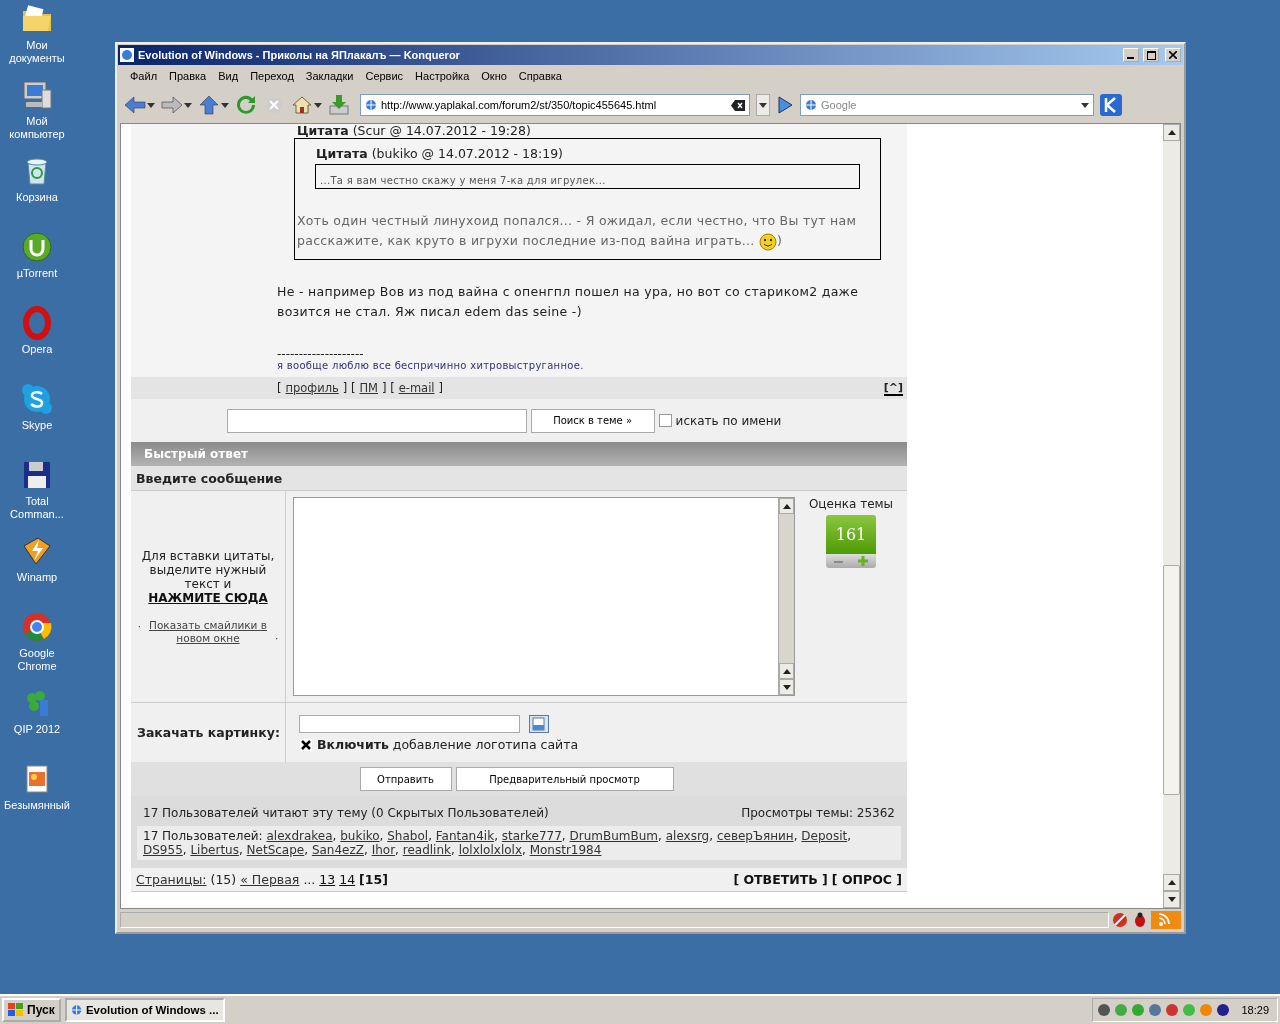 The image size is (1280, 1024). Describe the element at coordinates (893, 388) in the screenshot. I see `top-link: [^]` at that location.